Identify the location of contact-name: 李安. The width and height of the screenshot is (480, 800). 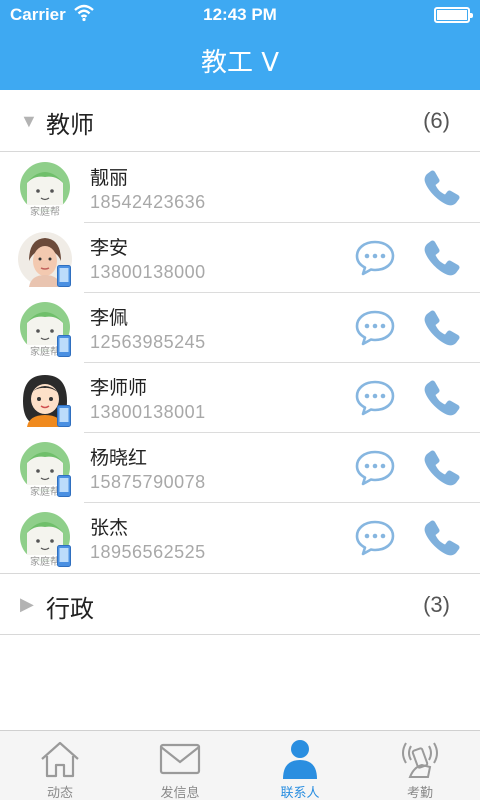
(109, 248).